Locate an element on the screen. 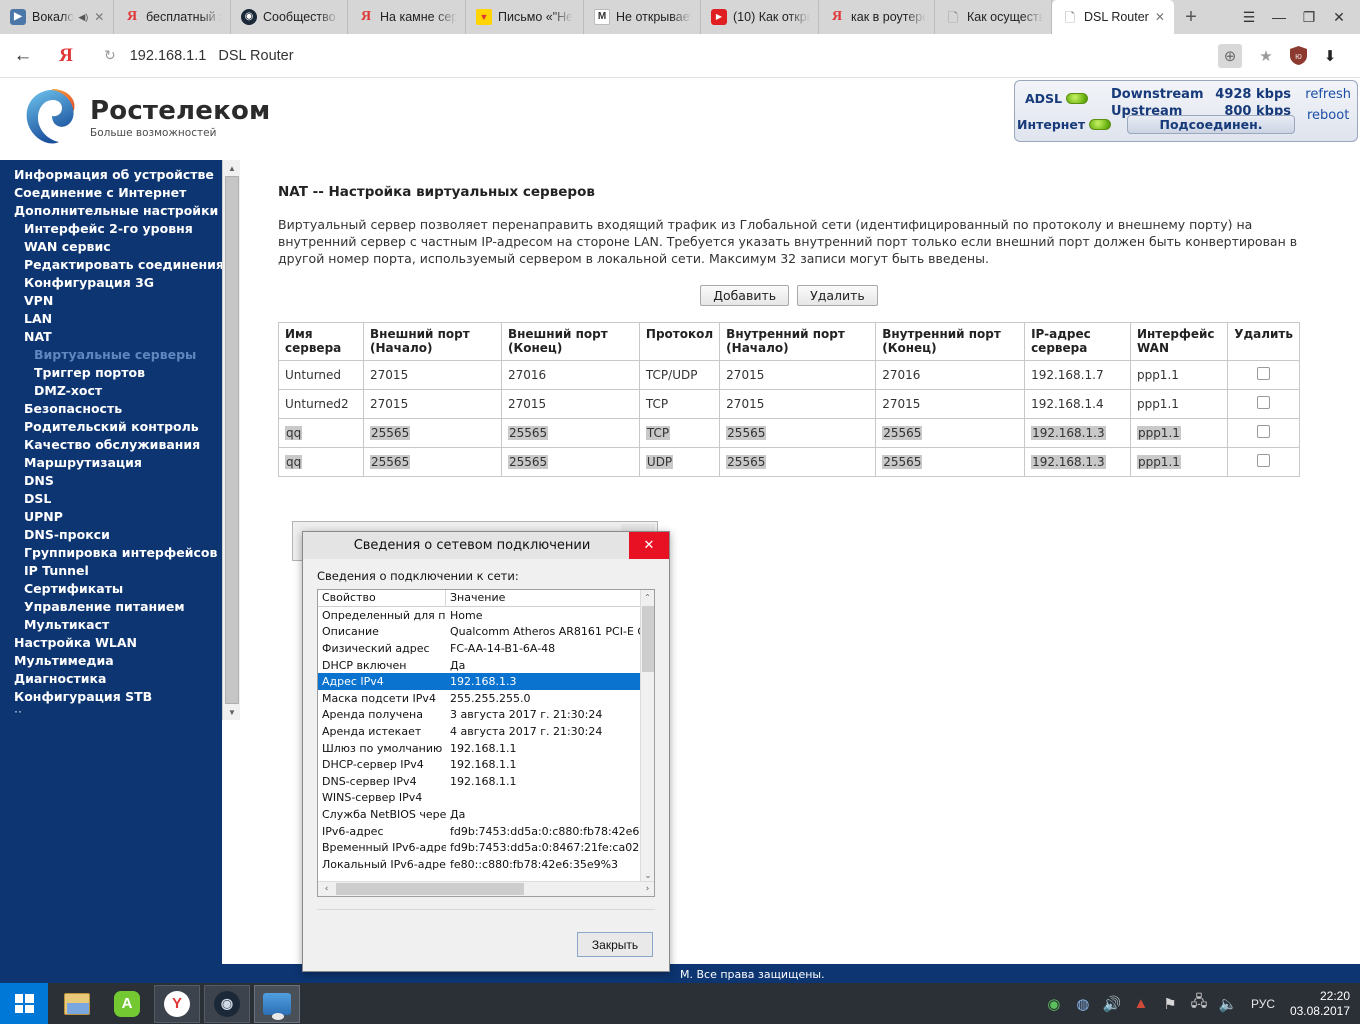 The height and width of the screenshot is (1024, 1360). scrollbar-thumb is located at coordinates (232, 440).